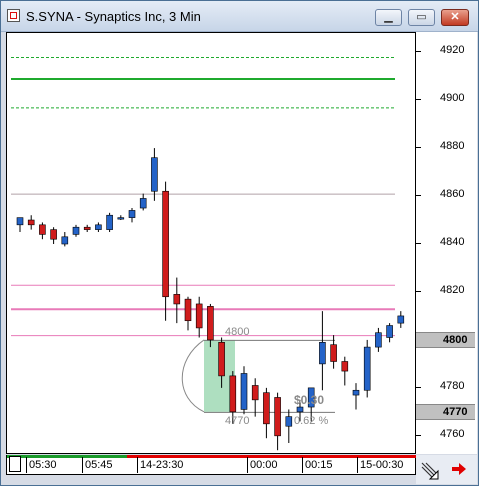 The image size is (479, 486). I want to click on price-tick-label: 4900, so click(452, 98).